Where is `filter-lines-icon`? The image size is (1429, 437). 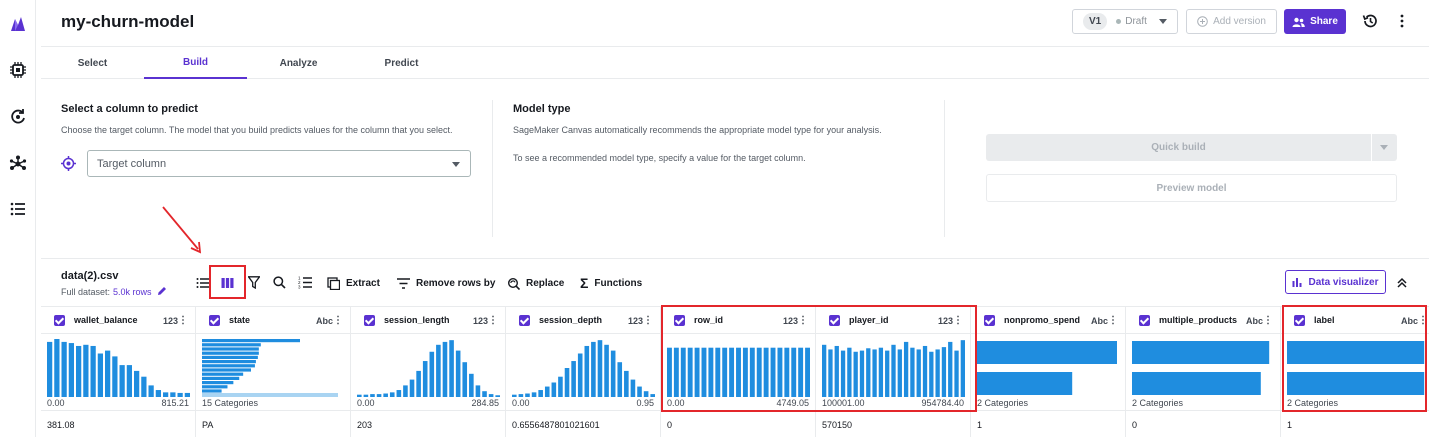 filter-lines-icon is located at coordinates (403, 283).